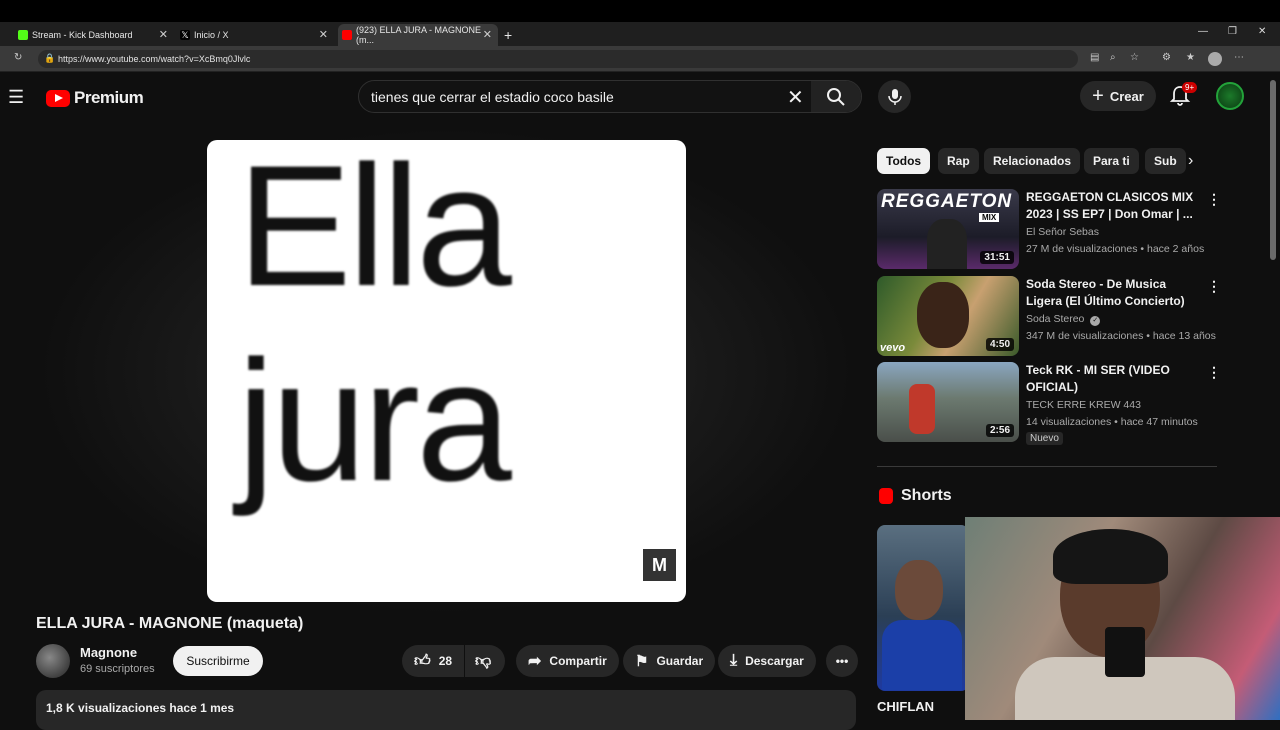  I want to click on tab-title: Stream - Kick Dashboard, so click(82, 35).